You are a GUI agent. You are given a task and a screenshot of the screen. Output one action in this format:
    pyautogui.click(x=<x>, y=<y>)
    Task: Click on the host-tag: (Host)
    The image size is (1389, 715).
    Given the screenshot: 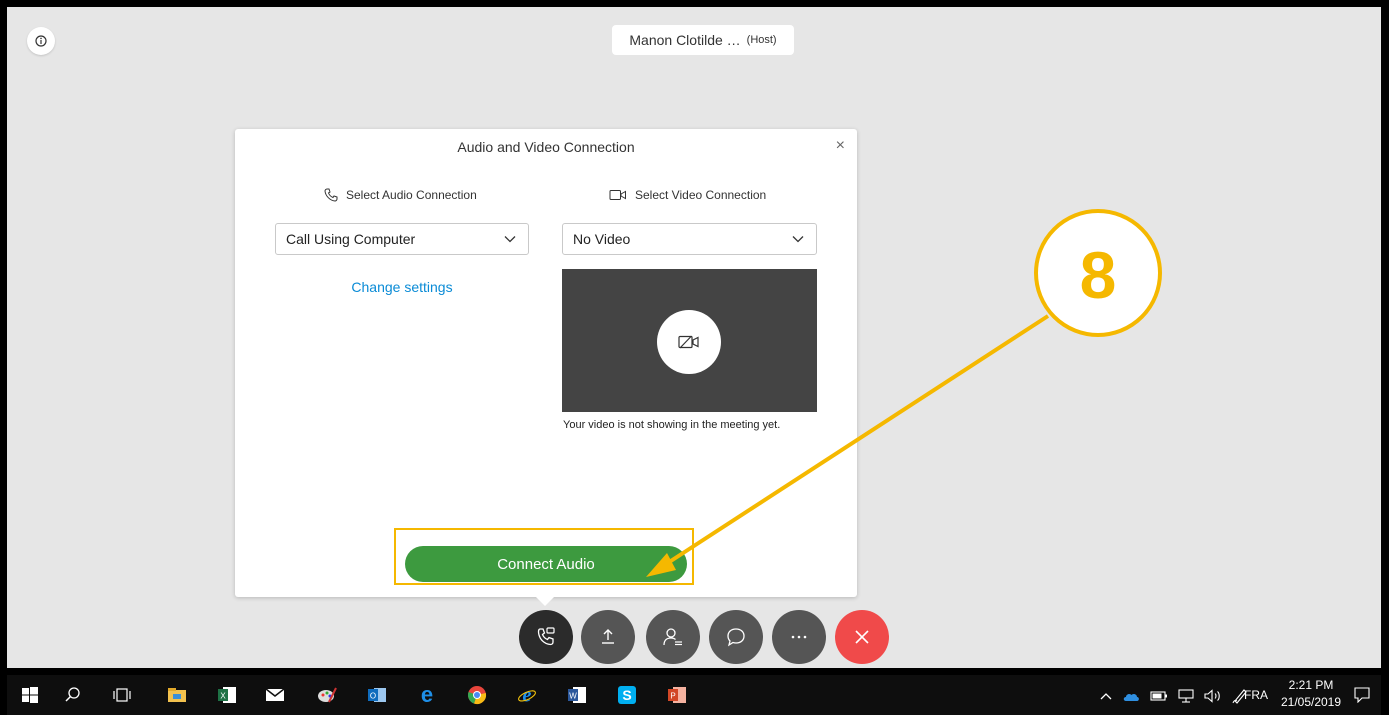 What is the action you would take?
    pyautogui.click(x=761, y=40)
    